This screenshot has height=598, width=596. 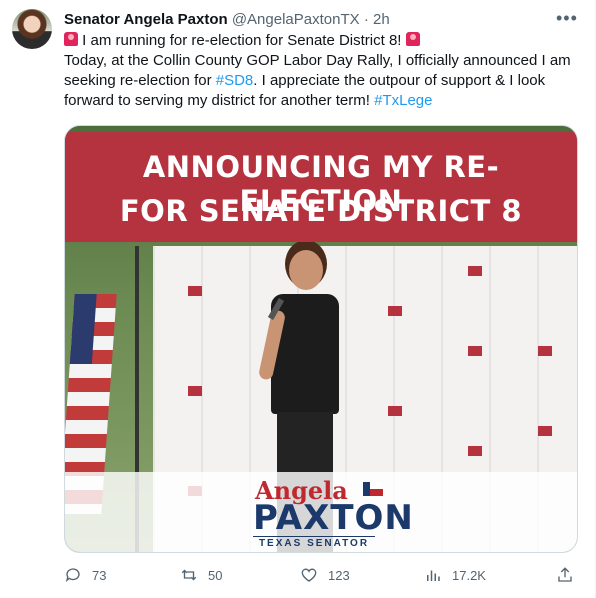 I want to click on retweet-button: 50, so click(x=201, y=575).